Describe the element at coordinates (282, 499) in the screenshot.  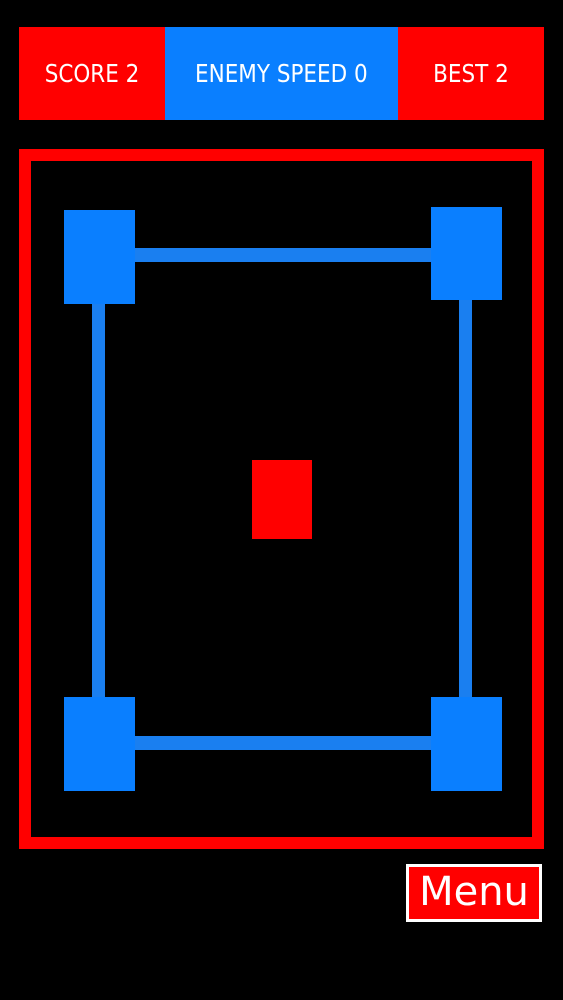
I see `player-block` at that location.